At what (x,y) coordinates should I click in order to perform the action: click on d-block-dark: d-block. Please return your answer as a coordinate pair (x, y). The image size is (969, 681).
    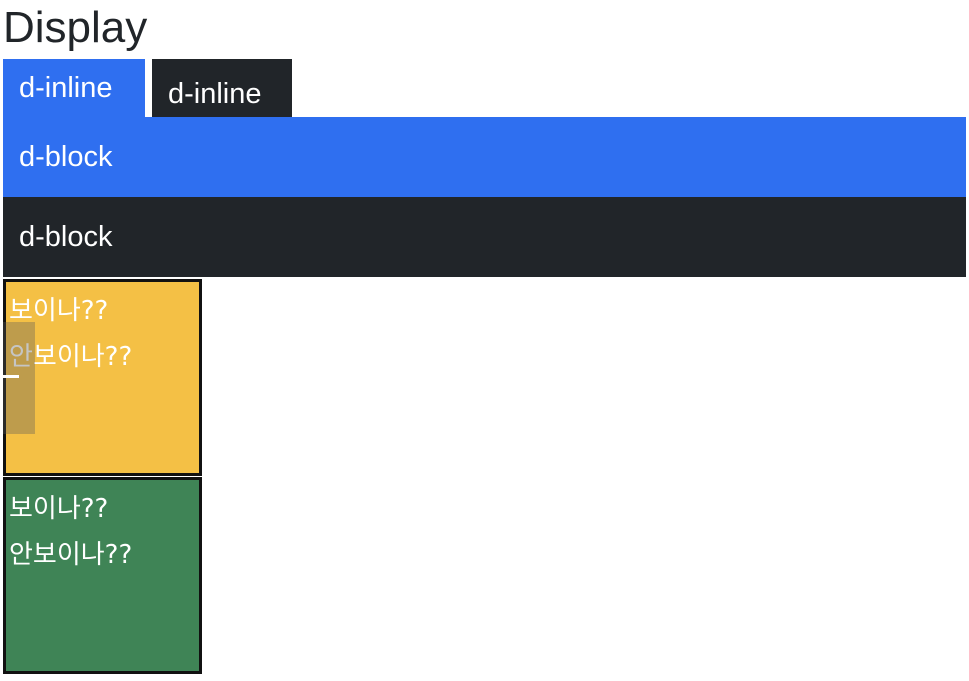
    Looking at the image, I should click on (484, 237).